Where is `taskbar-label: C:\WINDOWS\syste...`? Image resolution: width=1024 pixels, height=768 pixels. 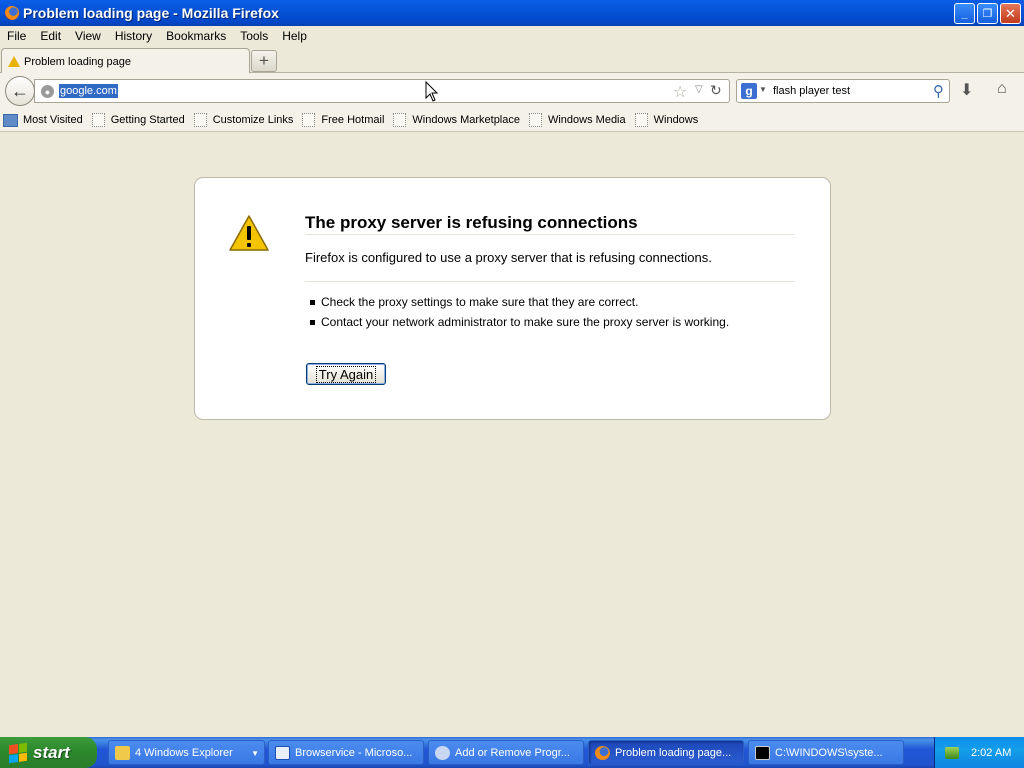
taskbar-label: C:\WINDOWS\syste... is located at coordinates (829, 752).